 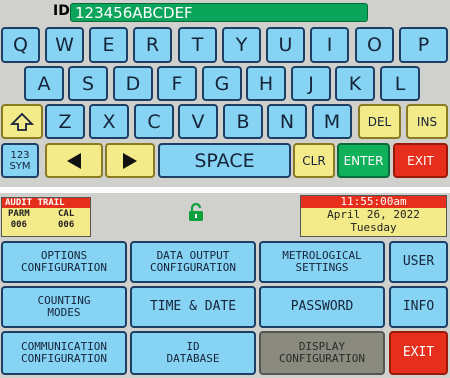 I want to click on enter-key: ENTER, so click(x=363, y=160).